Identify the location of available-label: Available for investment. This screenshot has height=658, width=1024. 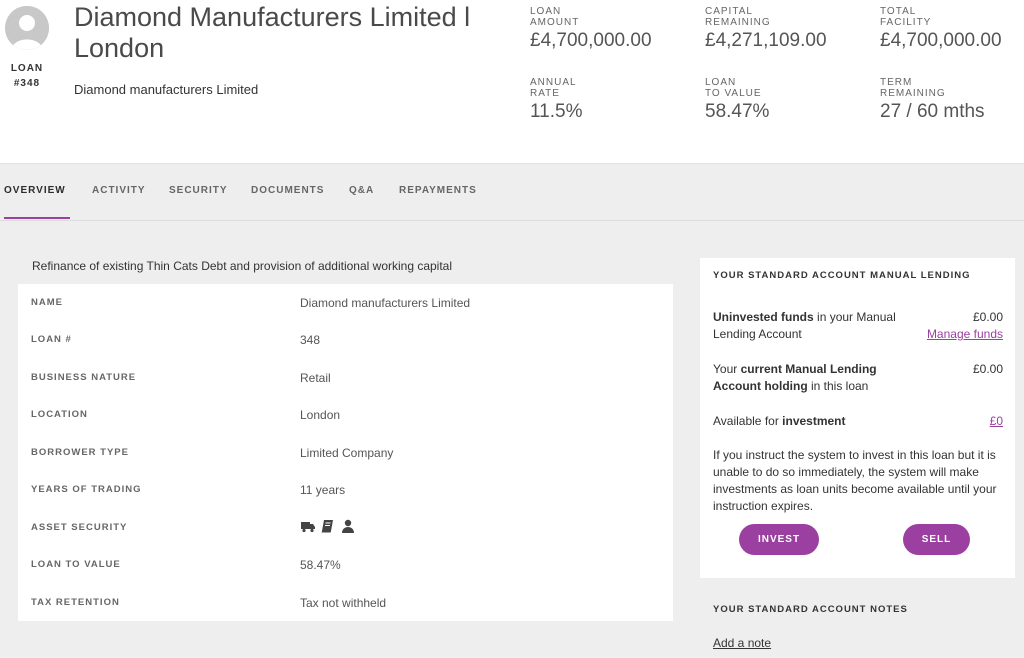
(808, 421).